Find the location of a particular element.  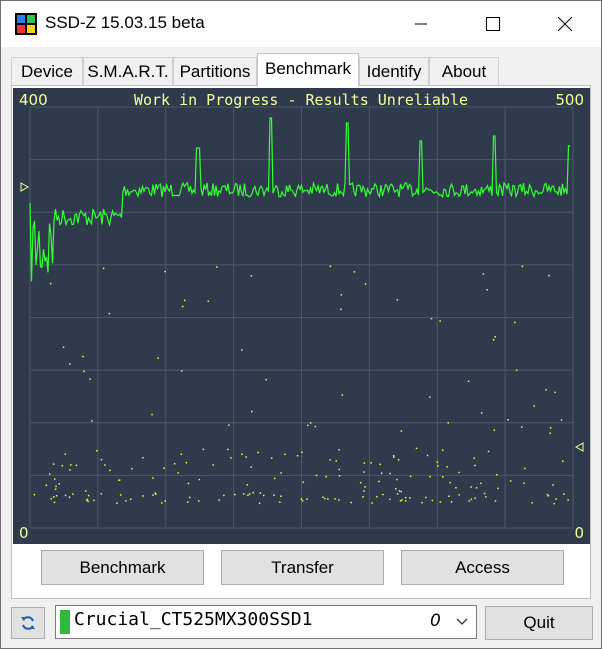

tab-device: Device is located at coordinates (47, 71).